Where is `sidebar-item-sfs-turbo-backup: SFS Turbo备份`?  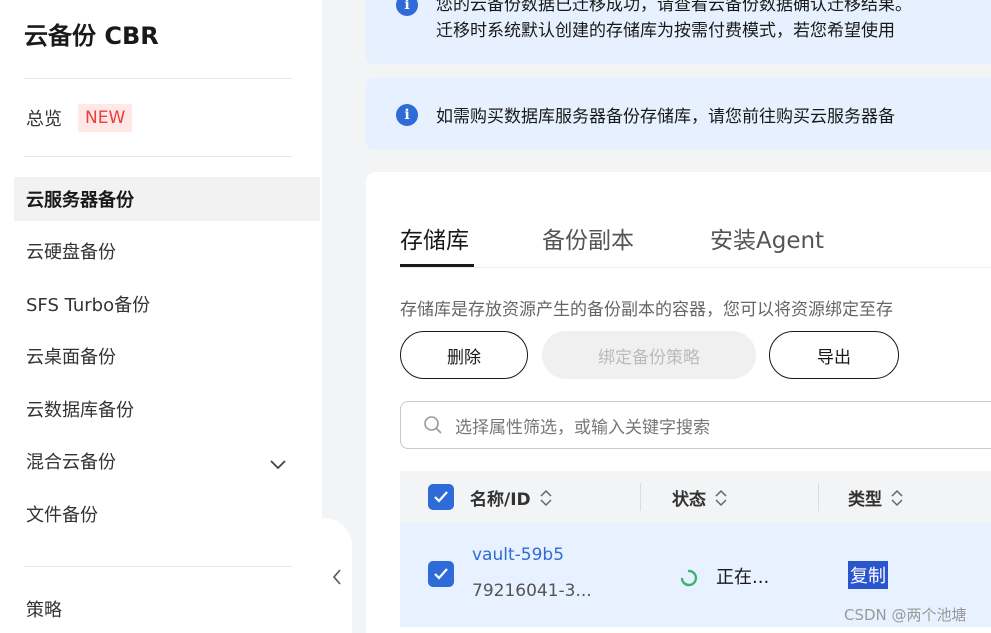
sidebar-item-sfs-turbo-backup: SFS Turbo备份 is located at coordinates (167, 304).